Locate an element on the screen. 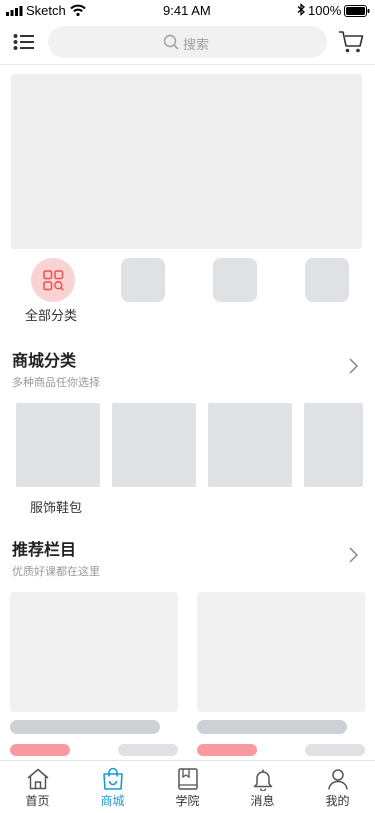 This screenshot has width=375, height=813. tab-mall: 商城 is located at coordinates (112, 787).